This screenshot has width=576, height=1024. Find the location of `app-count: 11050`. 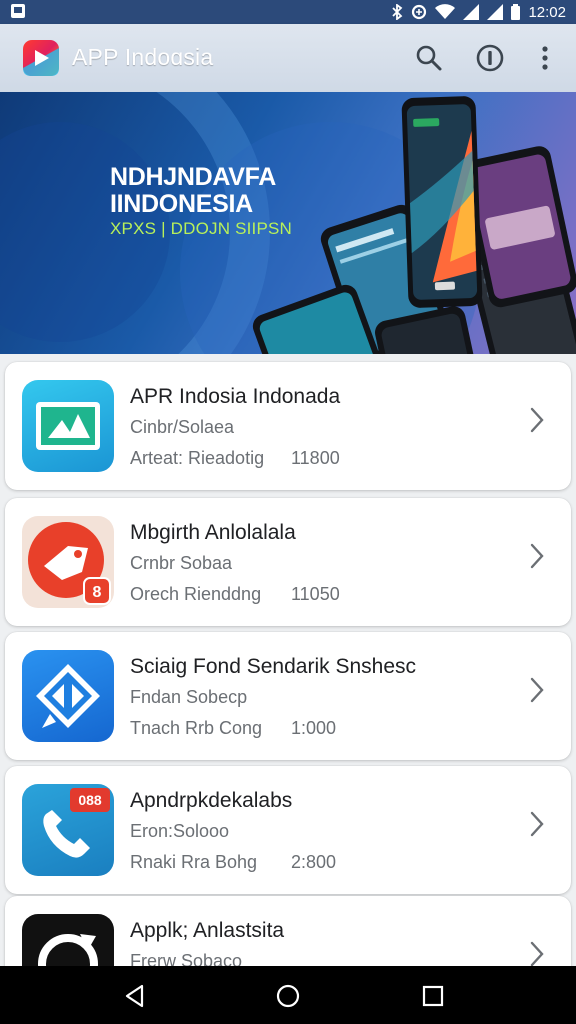

app-count: 11050 is located at coordinates (315, 594).